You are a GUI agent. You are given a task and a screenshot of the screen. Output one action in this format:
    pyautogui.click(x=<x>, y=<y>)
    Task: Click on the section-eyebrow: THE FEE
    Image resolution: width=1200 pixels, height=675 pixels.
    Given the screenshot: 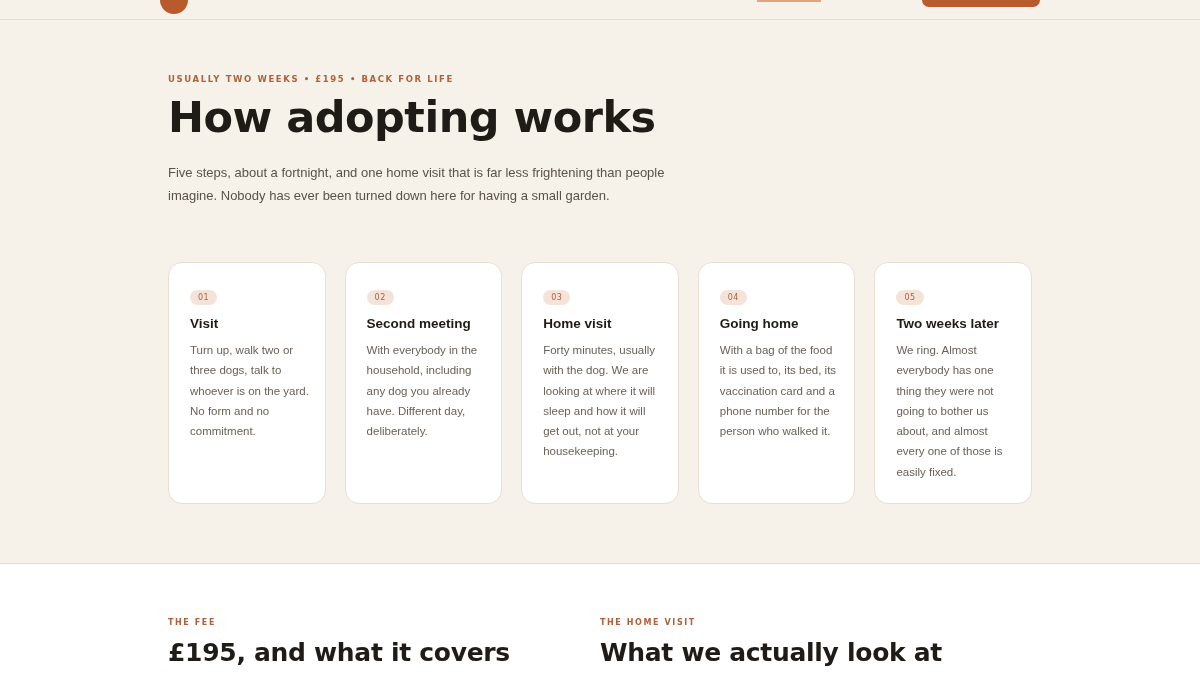 What is the action you would take?
    pyautogui.click(x=192, y=622)
    